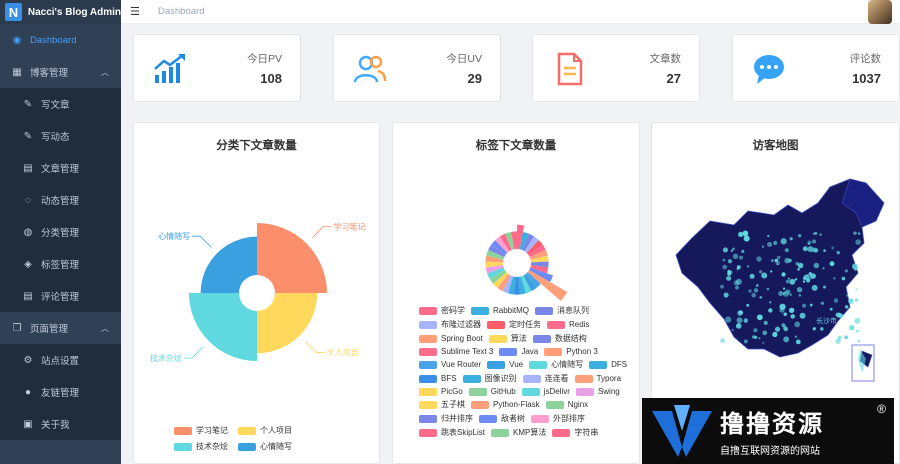 This screenshot has height=464, width=900. Describe the element at coordinates (505, 364) in the screenshot. I see `tag-legend-item: Vue` at that location.